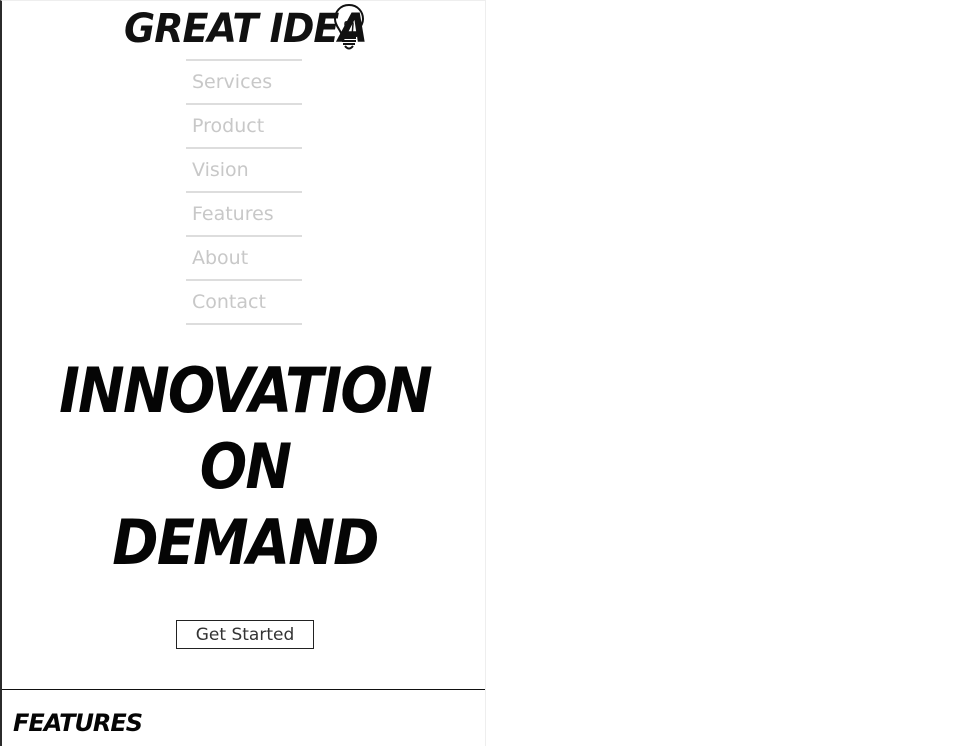 The image size is (960, 746). I want to click on nav-item-about: About, so click(244, 259).